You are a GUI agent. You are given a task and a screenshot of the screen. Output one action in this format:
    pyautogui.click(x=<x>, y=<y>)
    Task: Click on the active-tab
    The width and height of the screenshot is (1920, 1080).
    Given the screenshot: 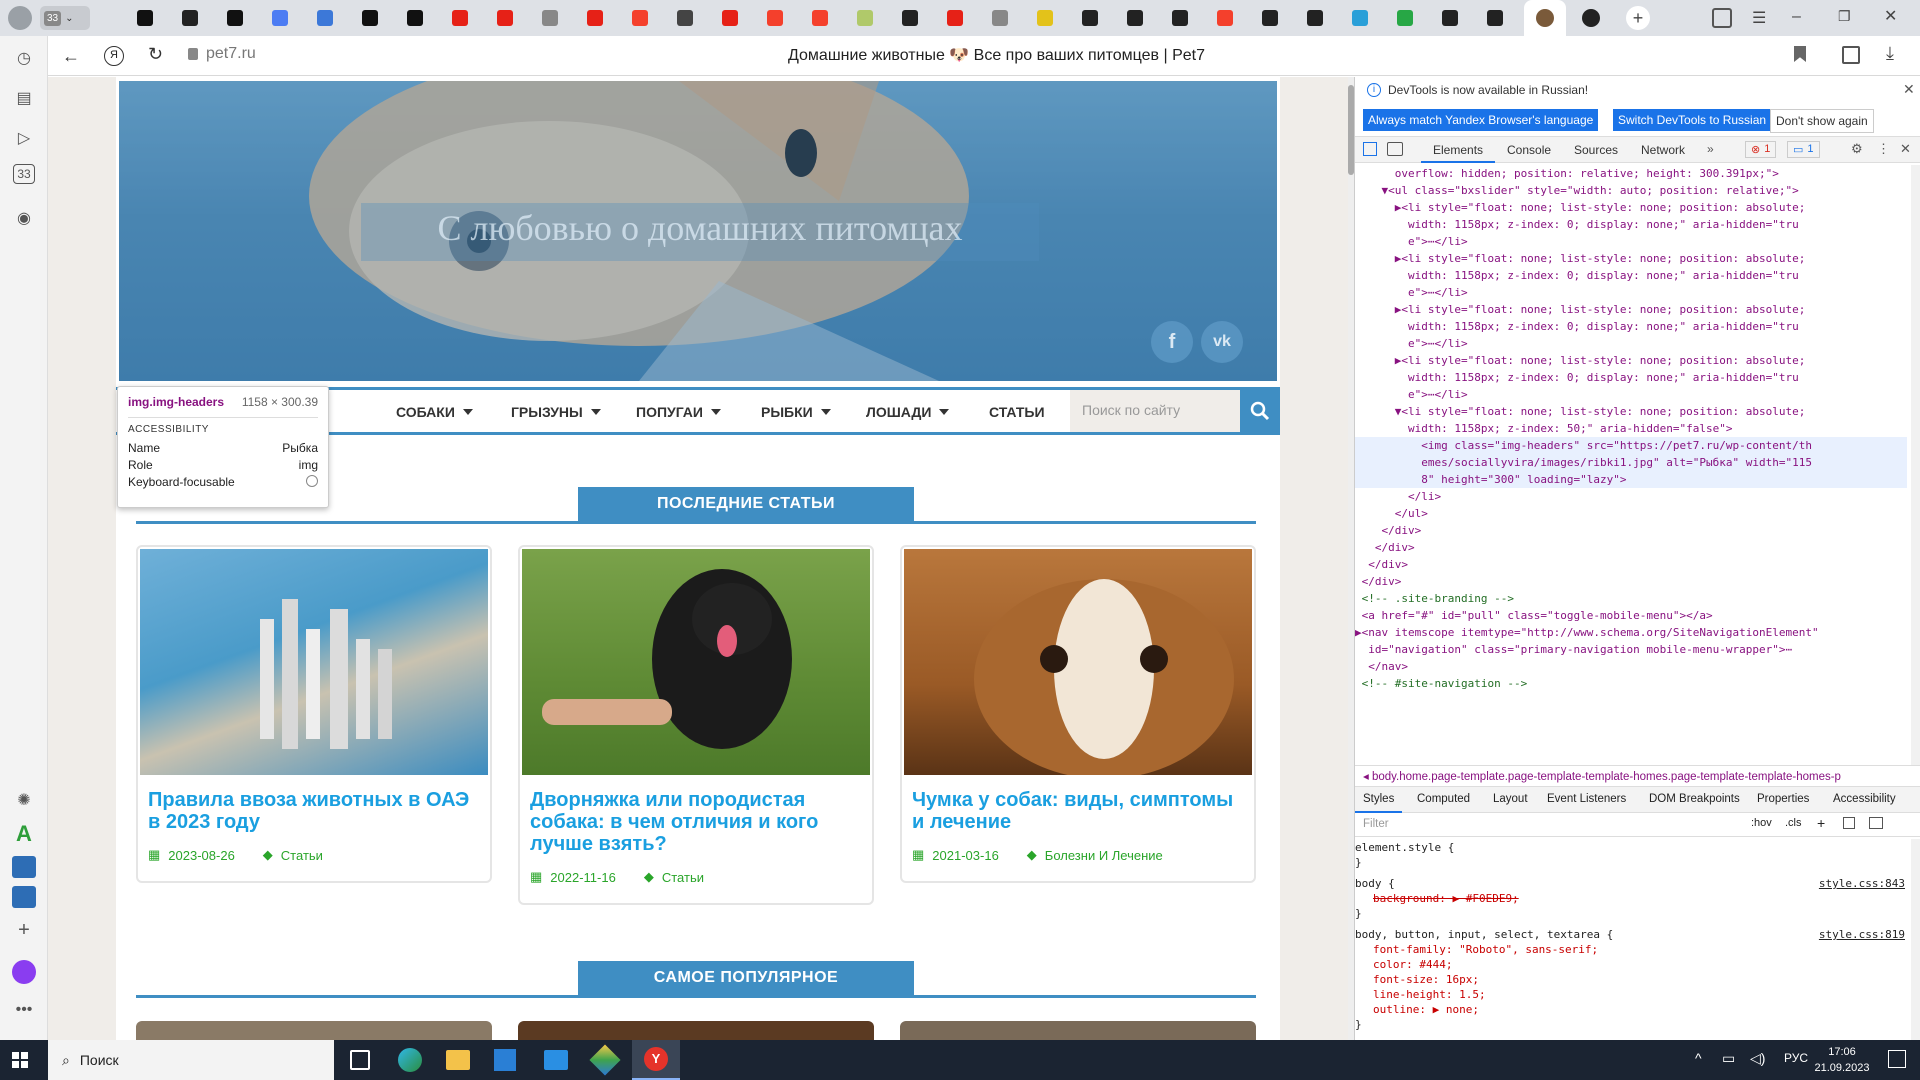 What is the action you would take?
    pyautogui.click(x=1545, y=18)
    